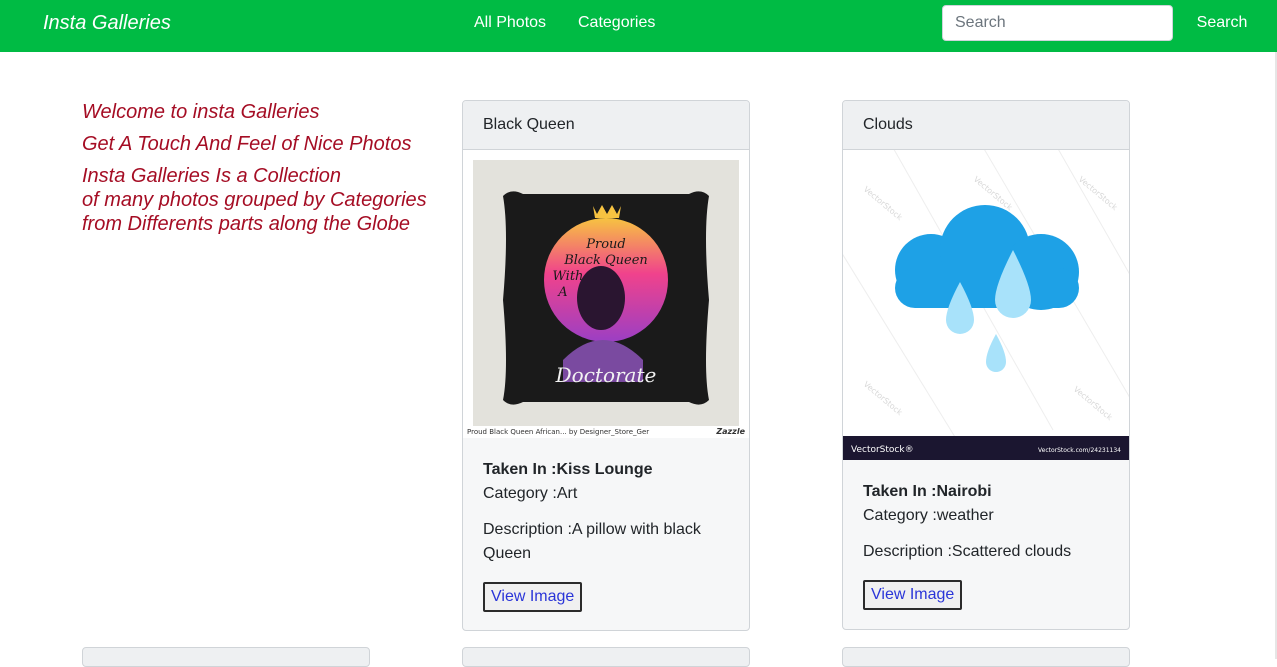  Describe the element at coordinates (592, 541) in the screenshot. I see `card-description: Description :A pillow with black Queen` at that location.